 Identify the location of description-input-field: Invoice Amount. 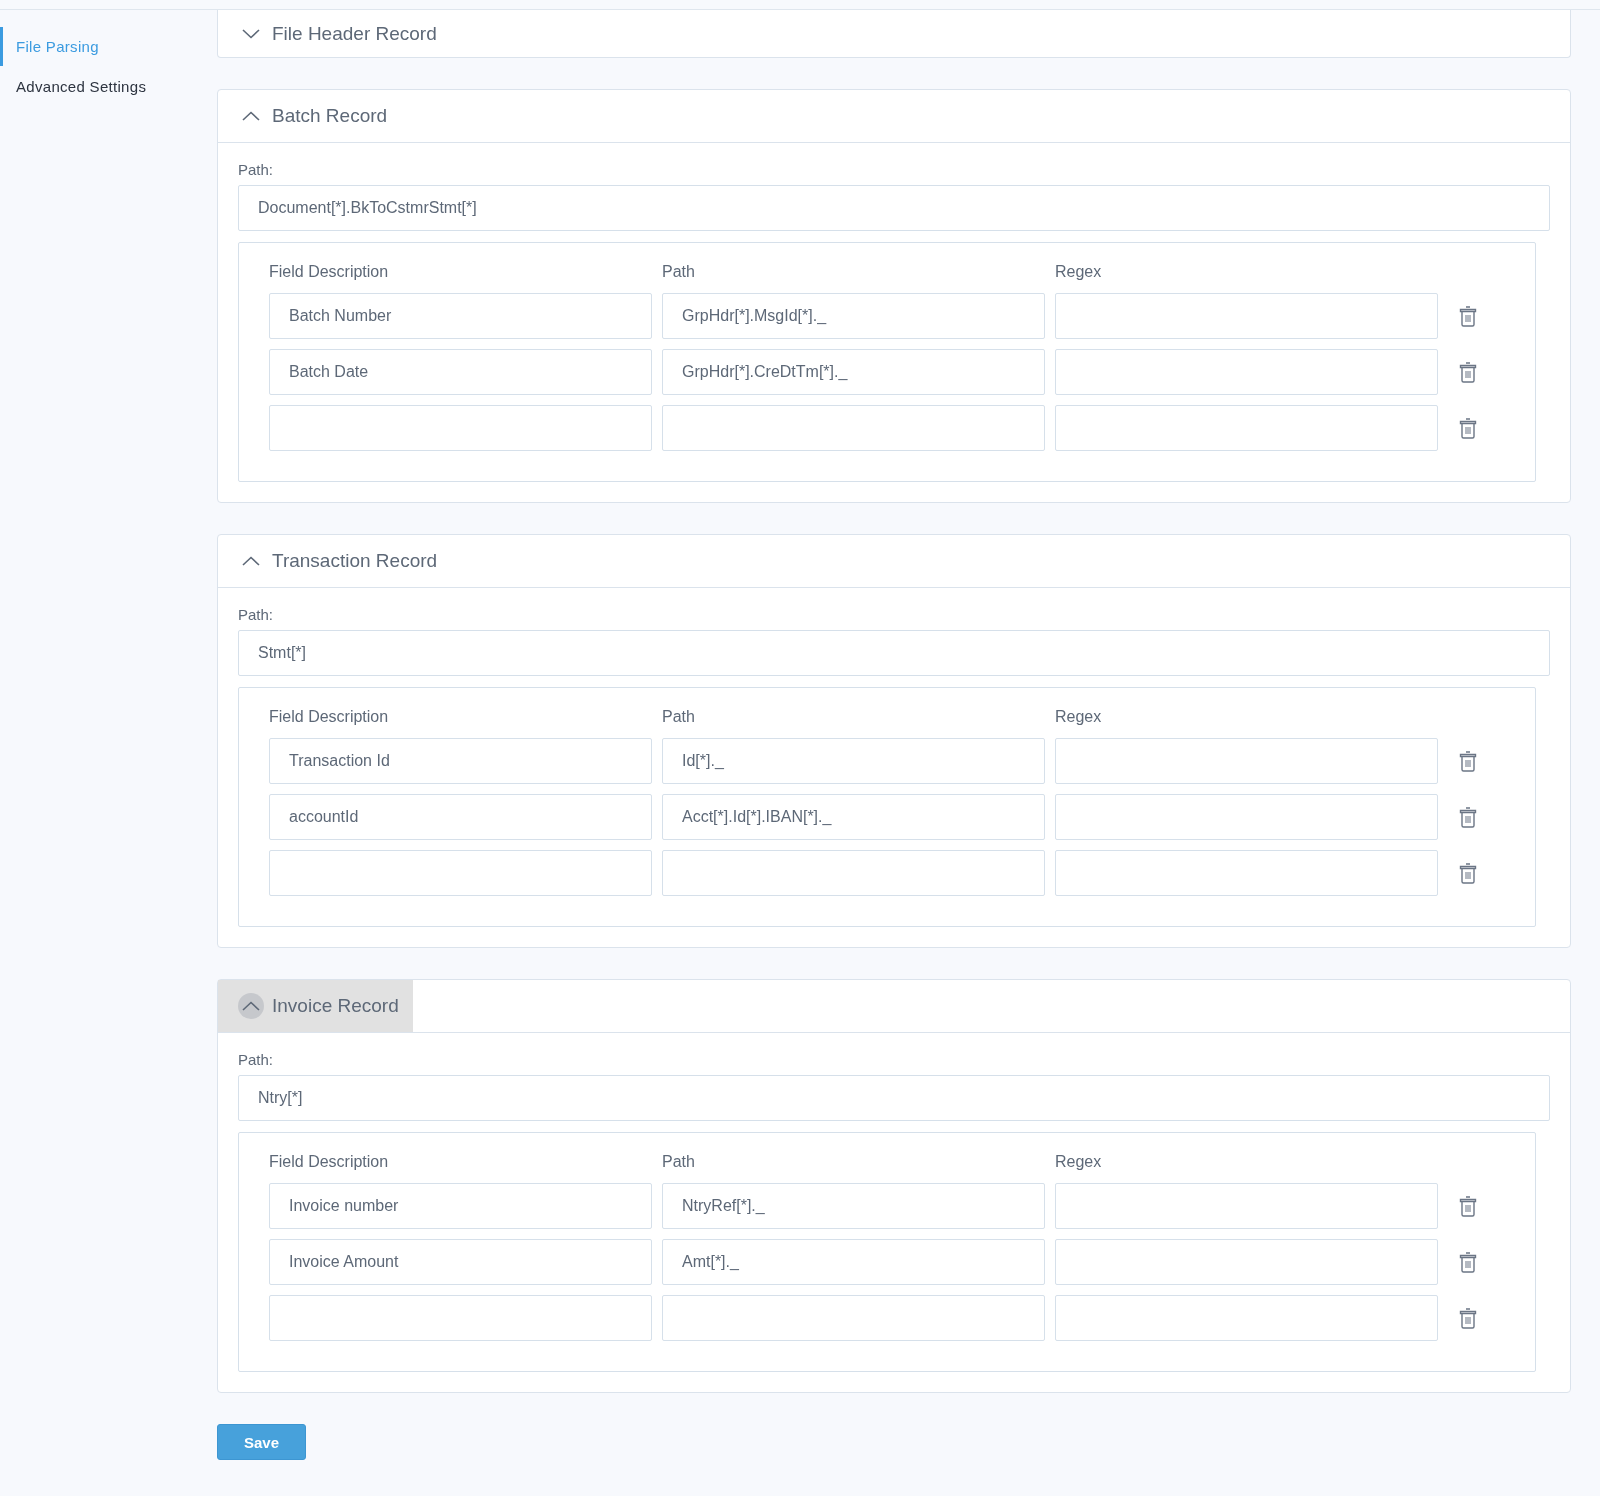
(460, 1262).